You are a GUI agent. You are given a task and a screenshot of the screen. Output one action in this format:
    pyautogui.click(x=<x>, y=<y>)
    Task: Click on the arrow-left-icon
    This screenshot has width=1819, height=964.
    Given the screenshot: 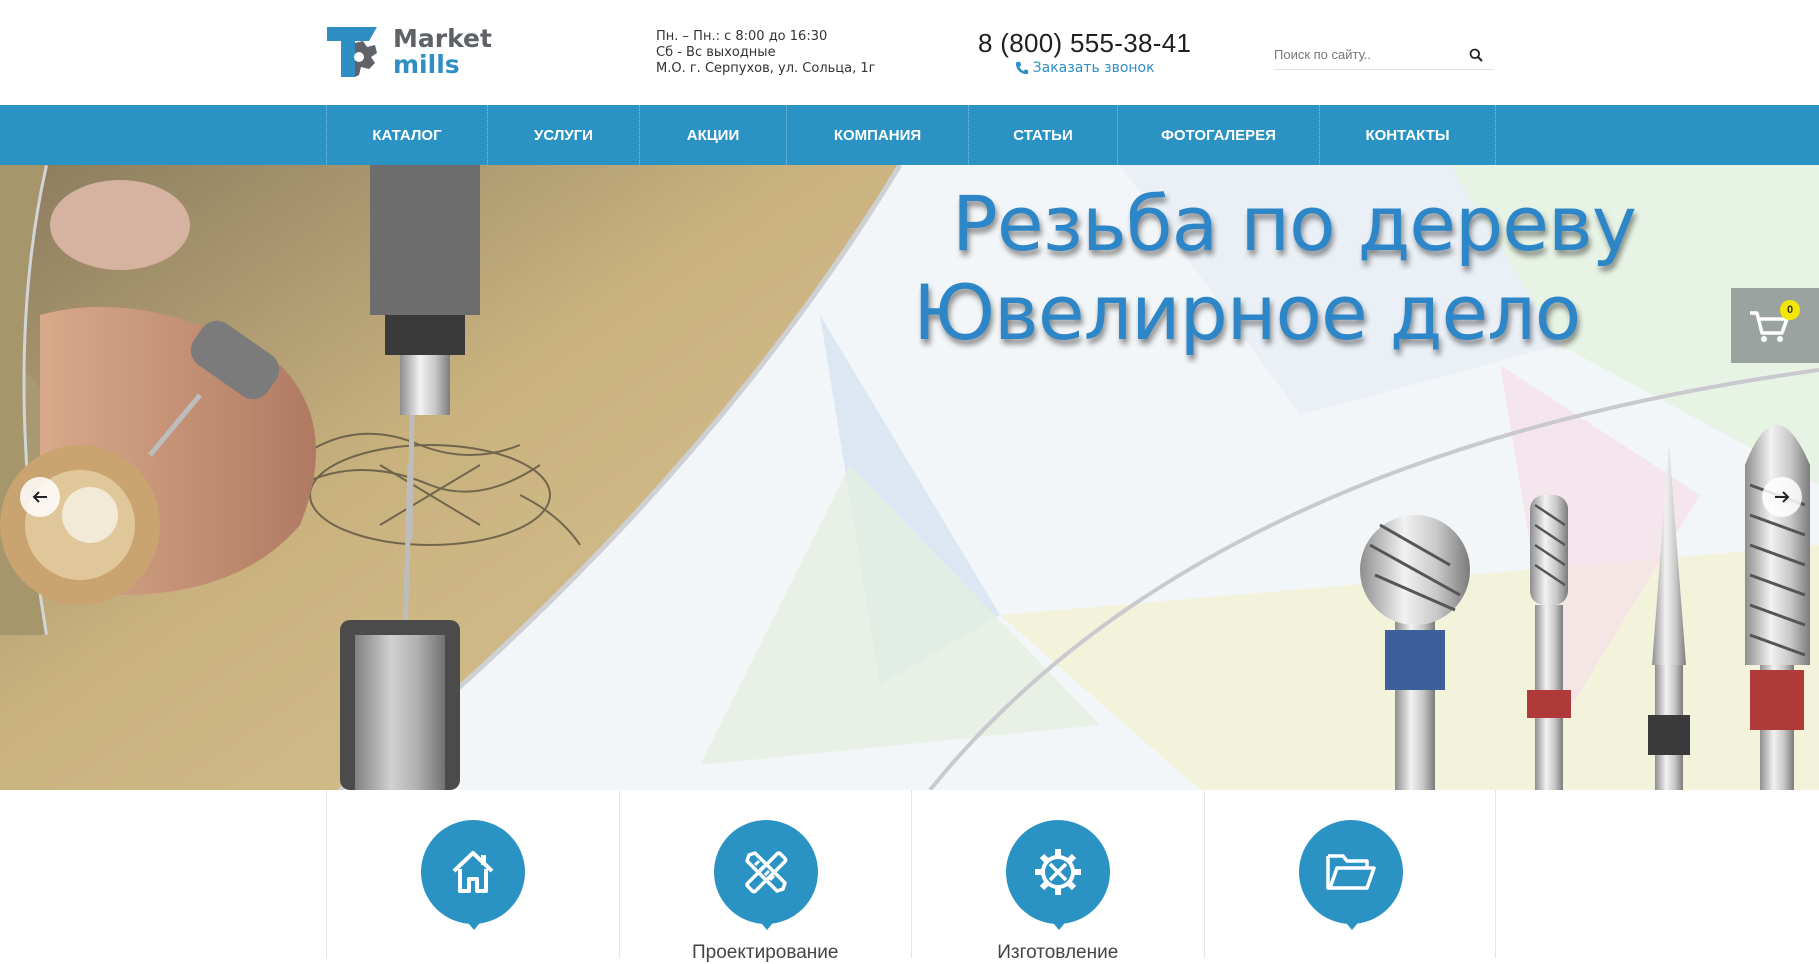 What is the action you would take?
    pyautogui.click(x=39, y=497)
    